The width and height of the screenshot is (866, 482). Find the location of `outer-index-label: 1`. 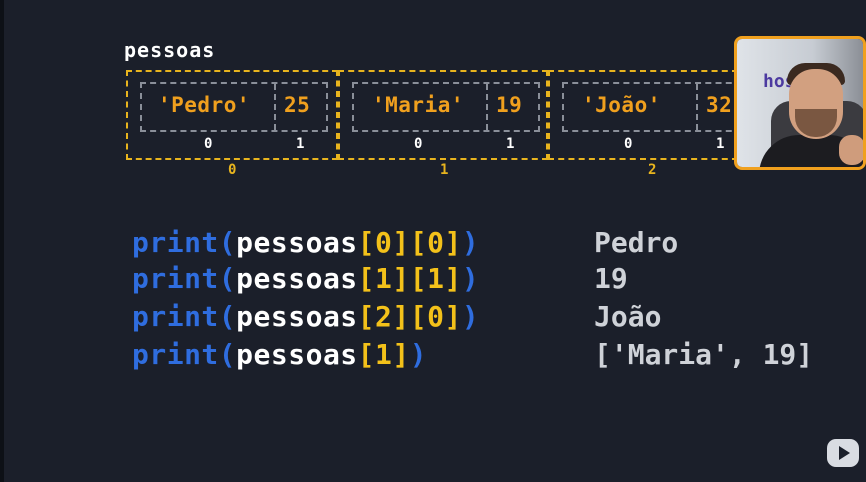

outer-index-label: 1 is located at coordinates (444, 170).